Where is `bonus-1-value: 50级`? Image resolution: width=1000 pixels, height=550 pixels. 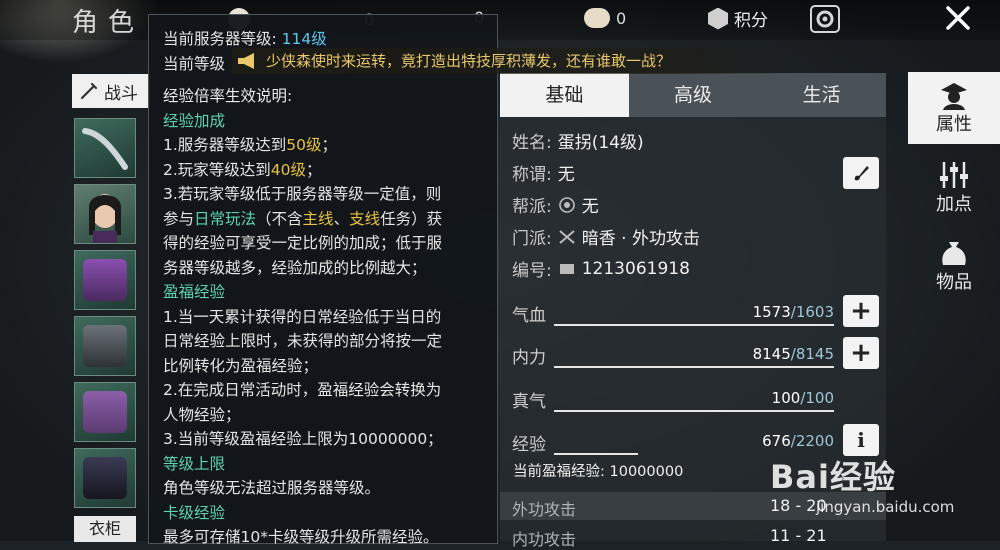 bonus-1-value: 50级 is located at coordinates (304, 145).